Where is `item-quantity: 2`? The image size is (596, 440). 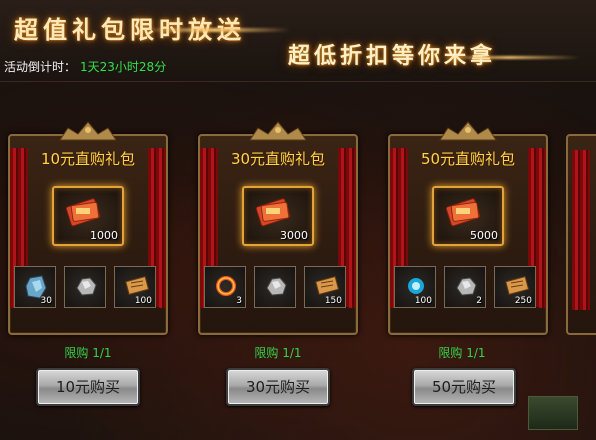
item-quantity: 2 is located at coordinates (479, 301).